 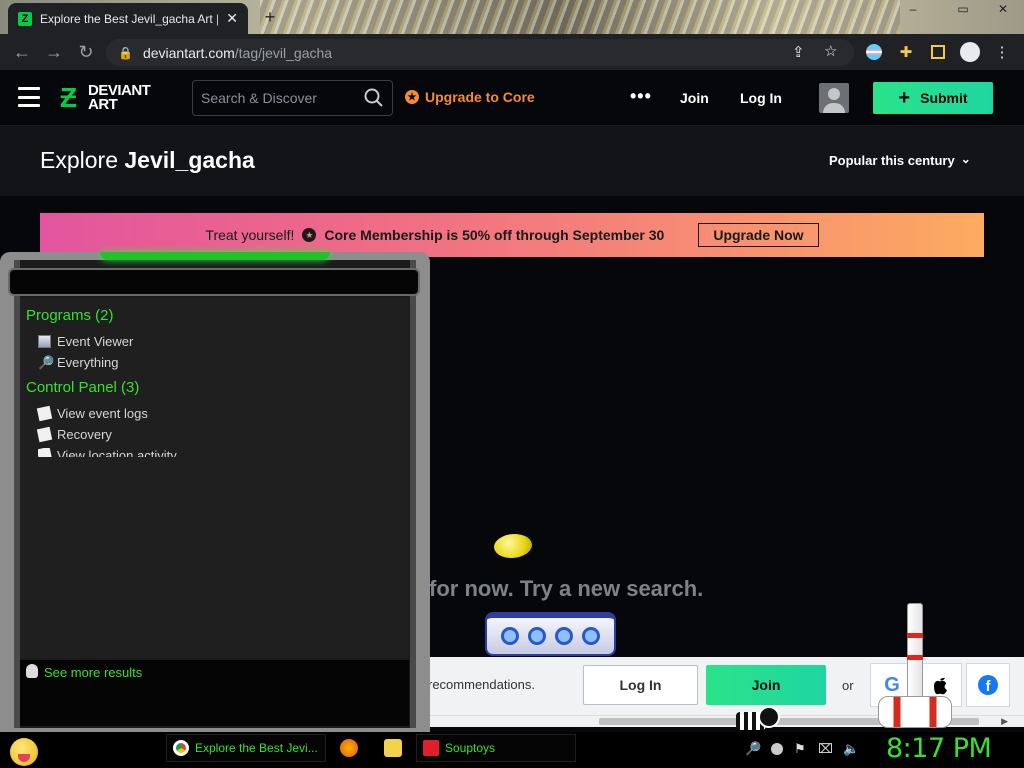 I want to click on url-host: deviantart.com, so click(x=188, y=52).